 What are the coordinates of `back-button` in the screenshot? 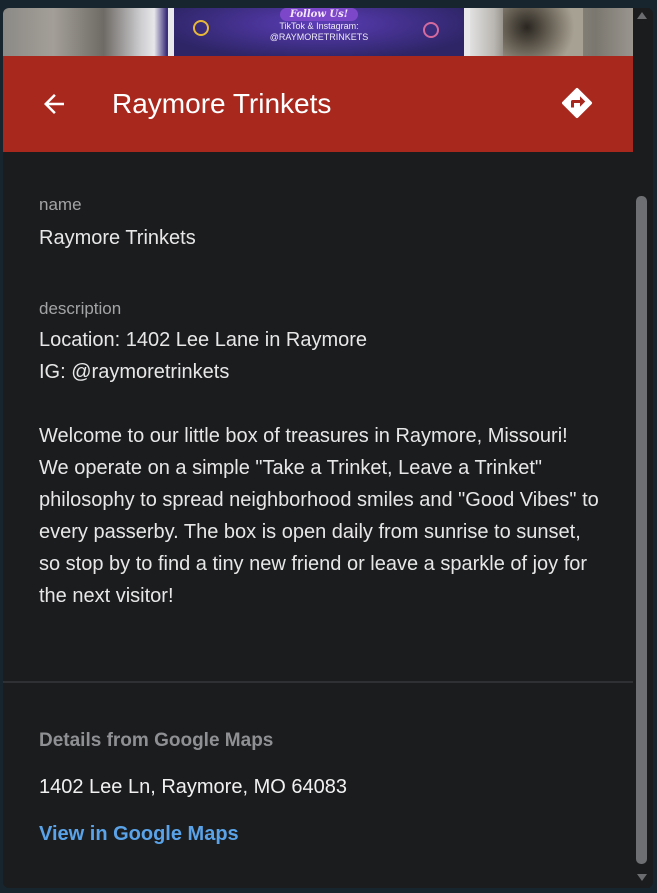 It's located at (54, 104).